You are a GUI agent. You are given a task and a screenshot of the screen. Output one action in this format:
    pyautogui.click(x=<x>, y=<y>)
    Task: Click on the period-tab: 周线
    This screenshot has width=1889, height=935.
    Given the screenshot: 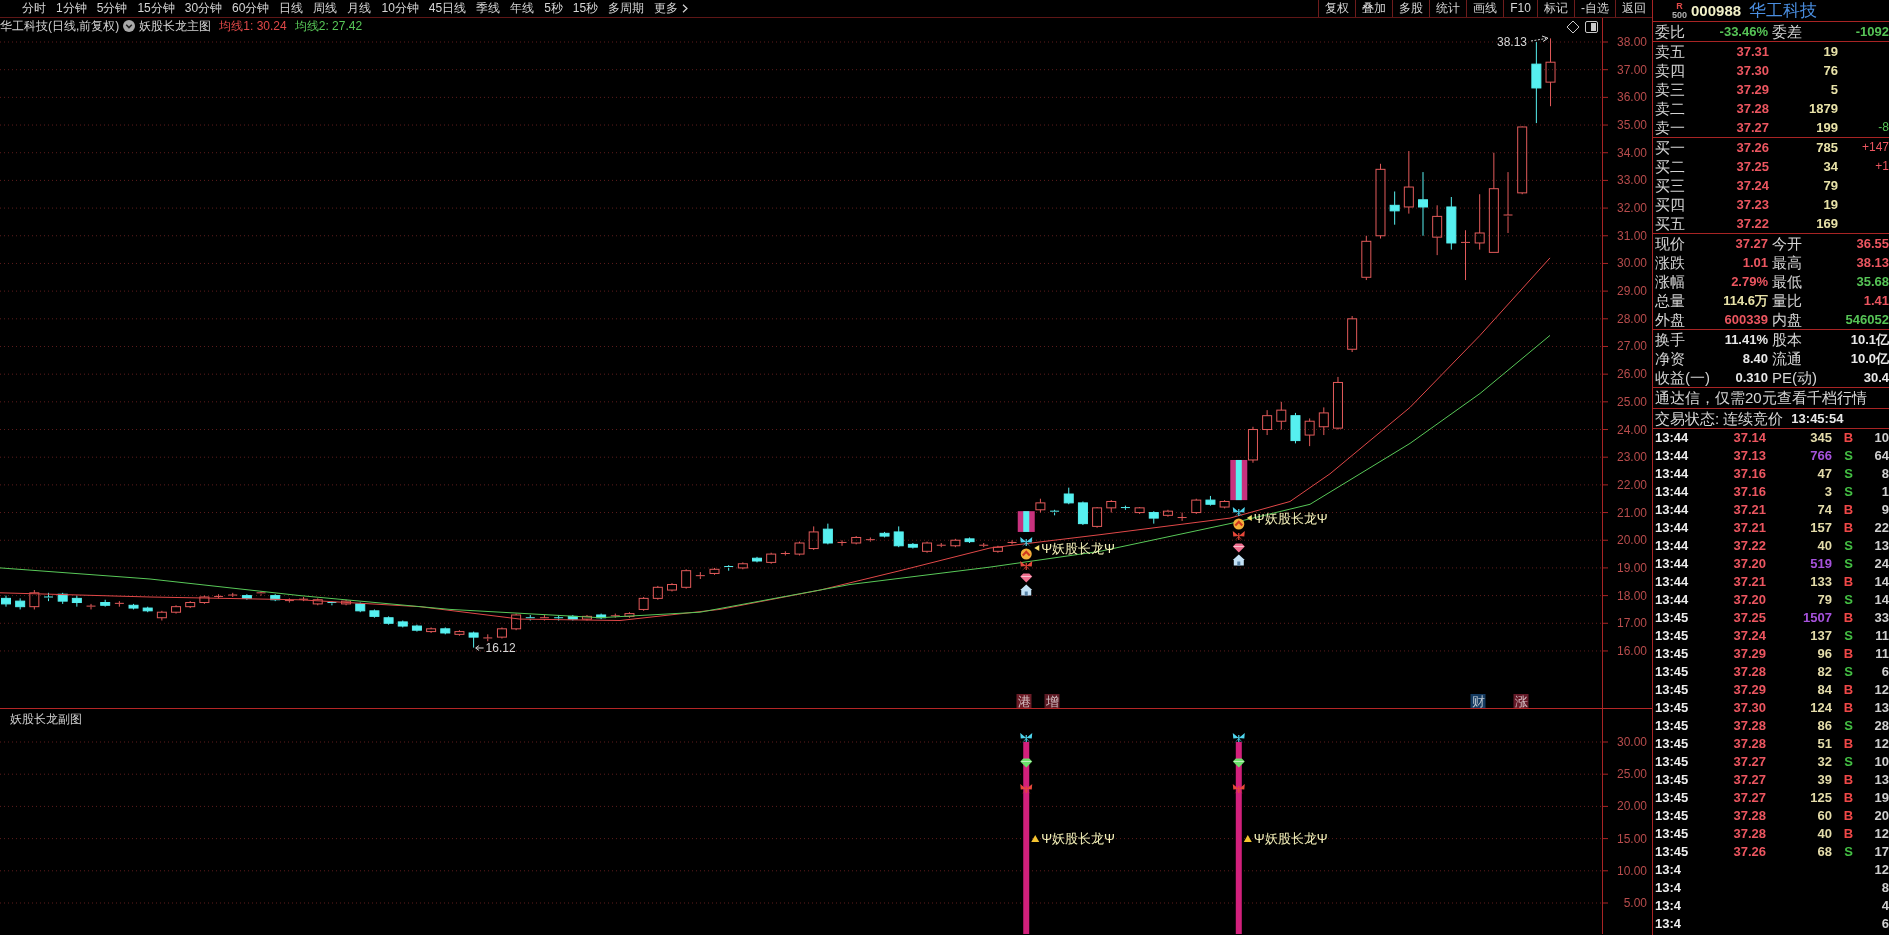 What is the action you would take?
    pyautogui.click(x=325, y=8)
    